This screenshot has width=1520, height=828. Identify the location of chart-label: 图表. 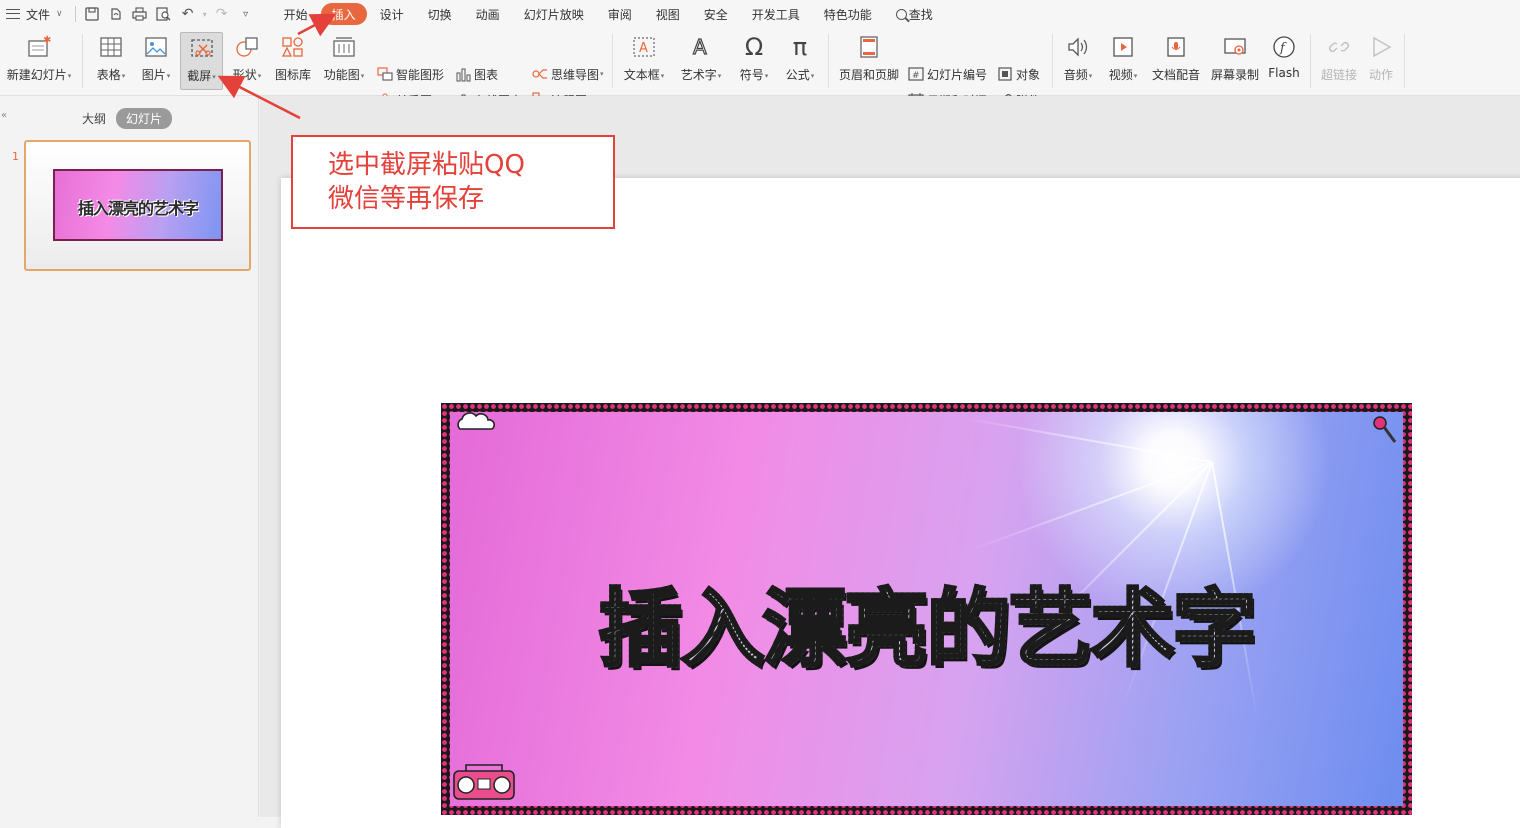
(486, 74).